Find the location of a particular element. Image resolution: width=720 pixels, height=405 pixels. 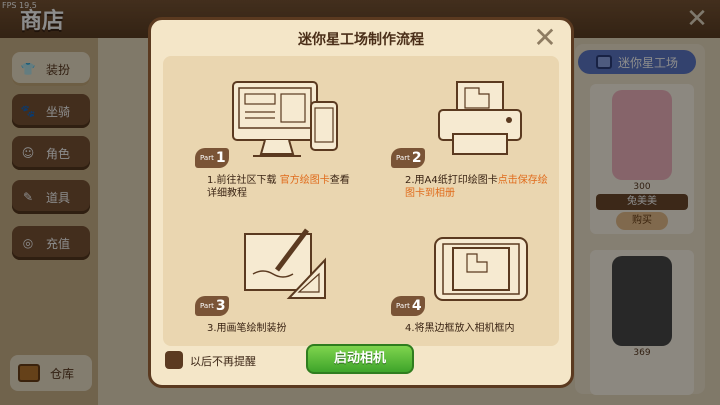

part-badge: Part 2 is located at coordinates (408, 158).